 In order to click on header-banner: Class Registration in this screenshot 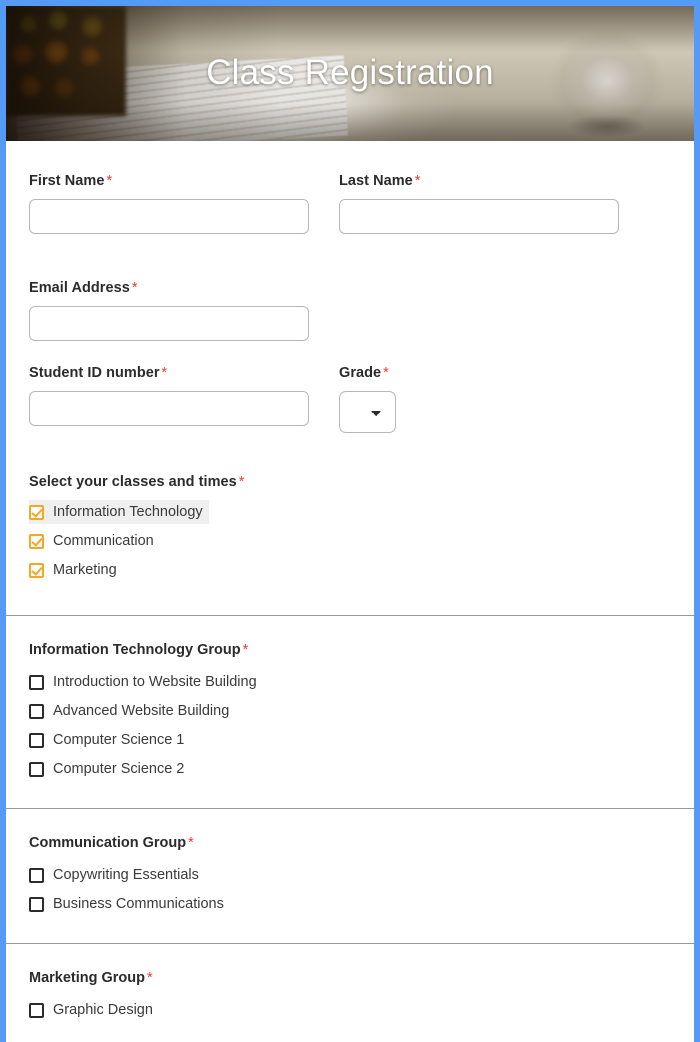, I will do `click(350, 73)`.